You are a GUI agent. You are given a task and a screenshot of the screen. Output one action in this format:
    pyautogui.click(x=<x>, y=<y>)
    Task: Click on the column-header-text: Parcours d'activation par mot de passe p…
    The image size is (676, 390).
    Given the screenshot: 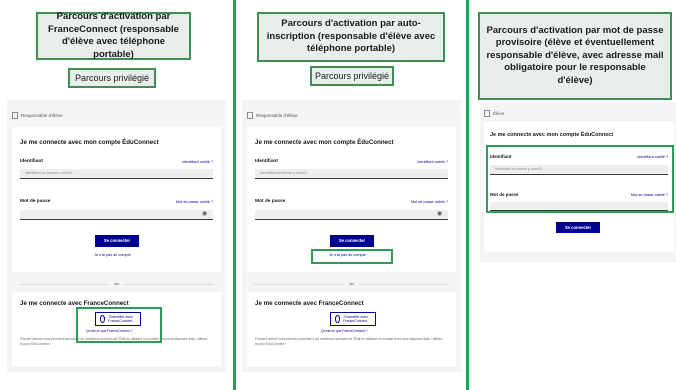 What is the action you would take?
    pyautogui.click(x=575, y=55)
    